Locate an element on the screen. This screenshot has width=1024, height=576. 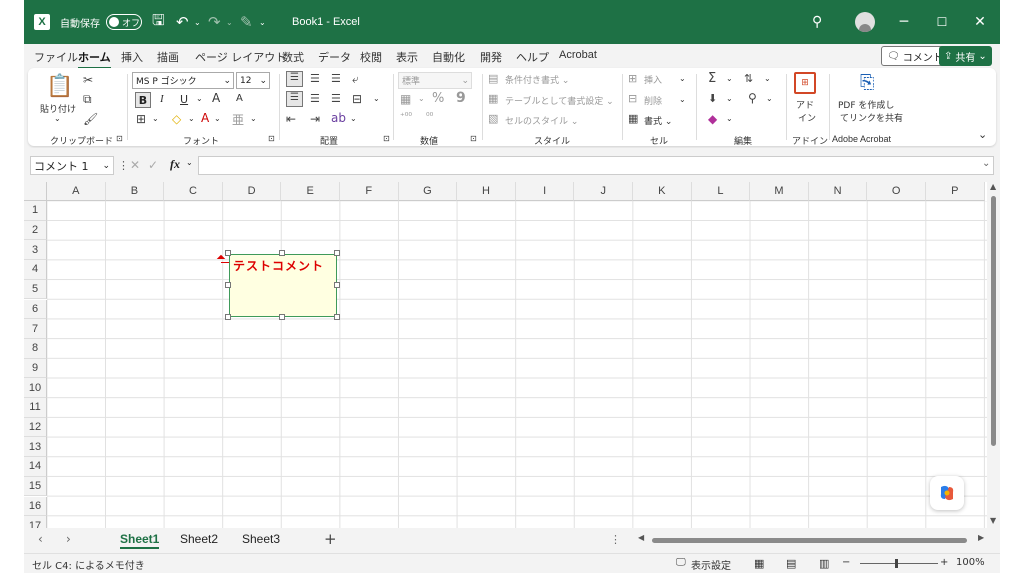
name-box: コメント 1 ⌄ is located at coordinates (72, 165).